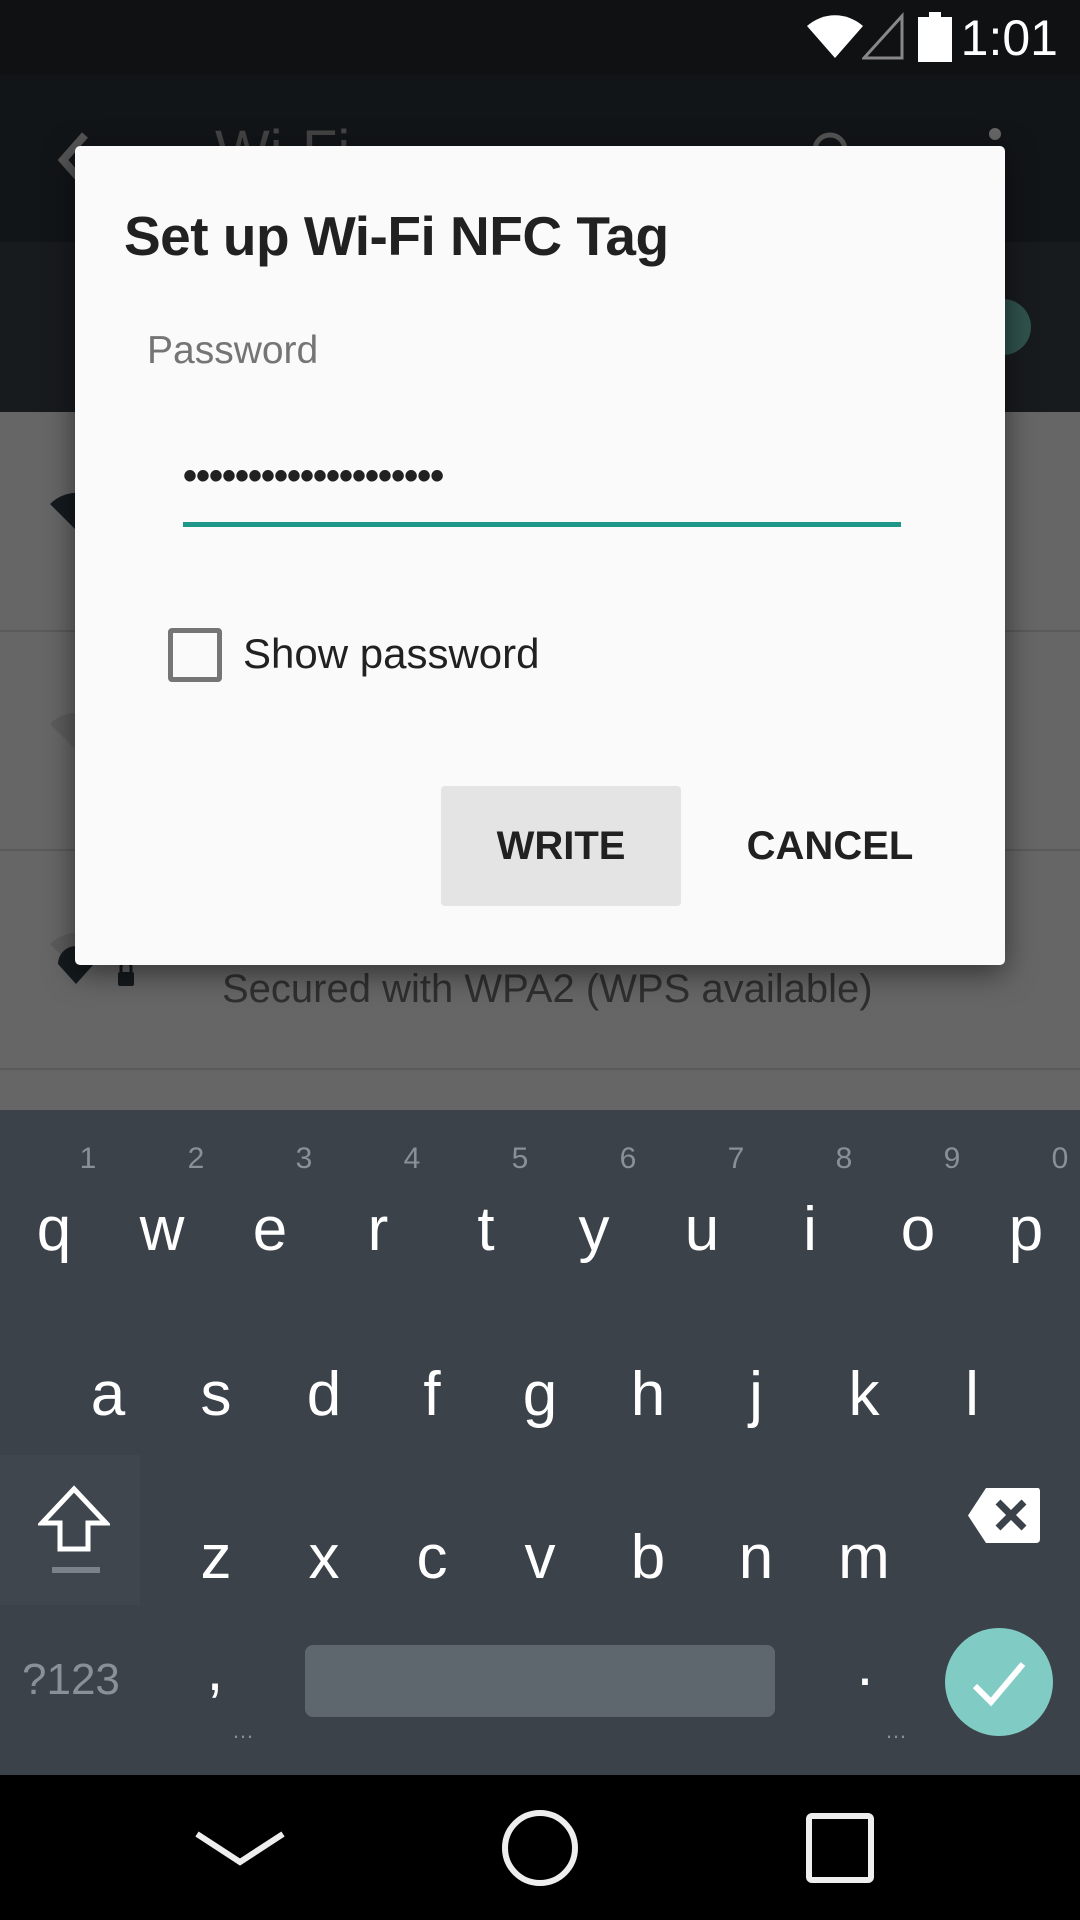 The width and height of the screenshot is (1080, 1920). I want to click on key-g: g, so click(540, 1395).